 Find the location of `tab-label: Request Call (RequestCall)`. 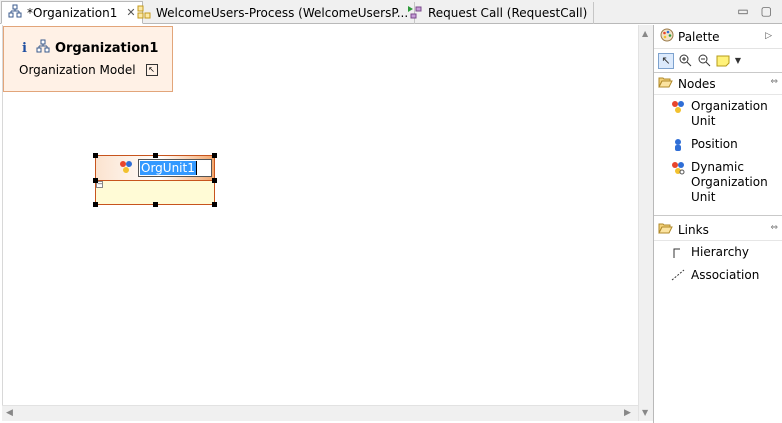

tab-label: Request Call (RequestCall) is located at coordinates (508, 13).